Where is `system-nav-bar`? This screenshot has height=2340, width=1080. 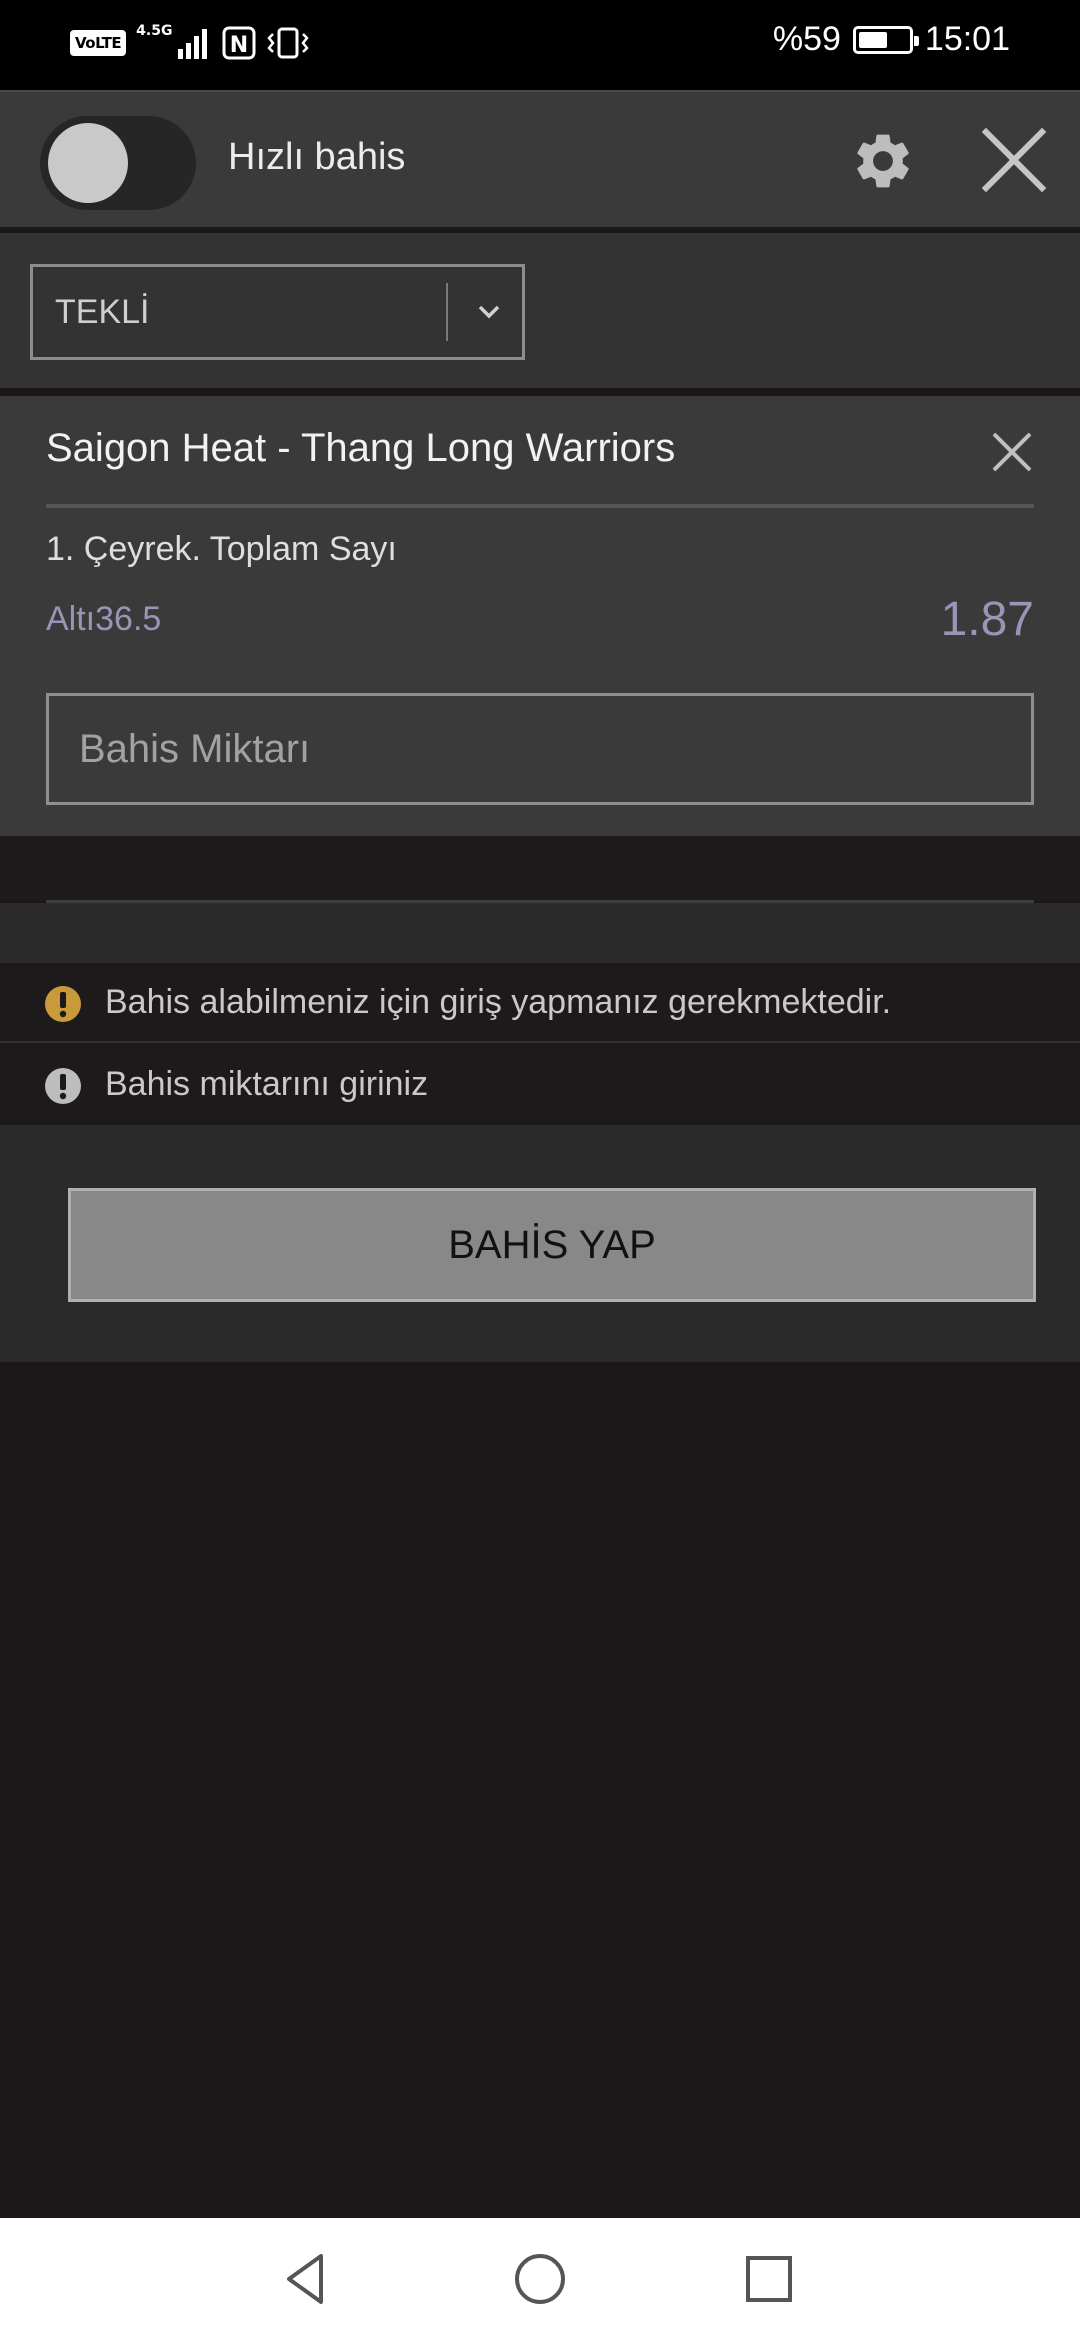 system-nav-bar is located at coordinates (540, 2279).